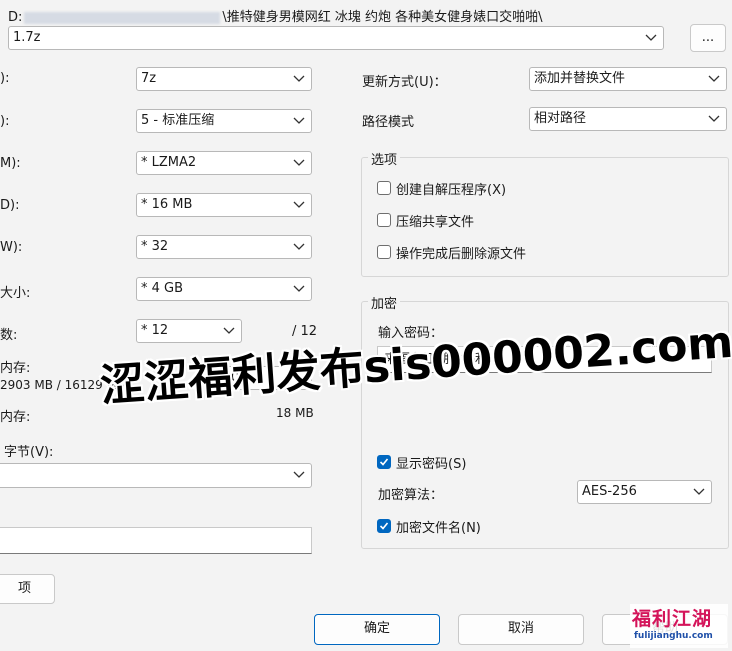 Image resolution: width=732 pixels, height=651 pixels. I want to click on site-logo: 福利江湖 fulijianghu.com, so click(679, 626).